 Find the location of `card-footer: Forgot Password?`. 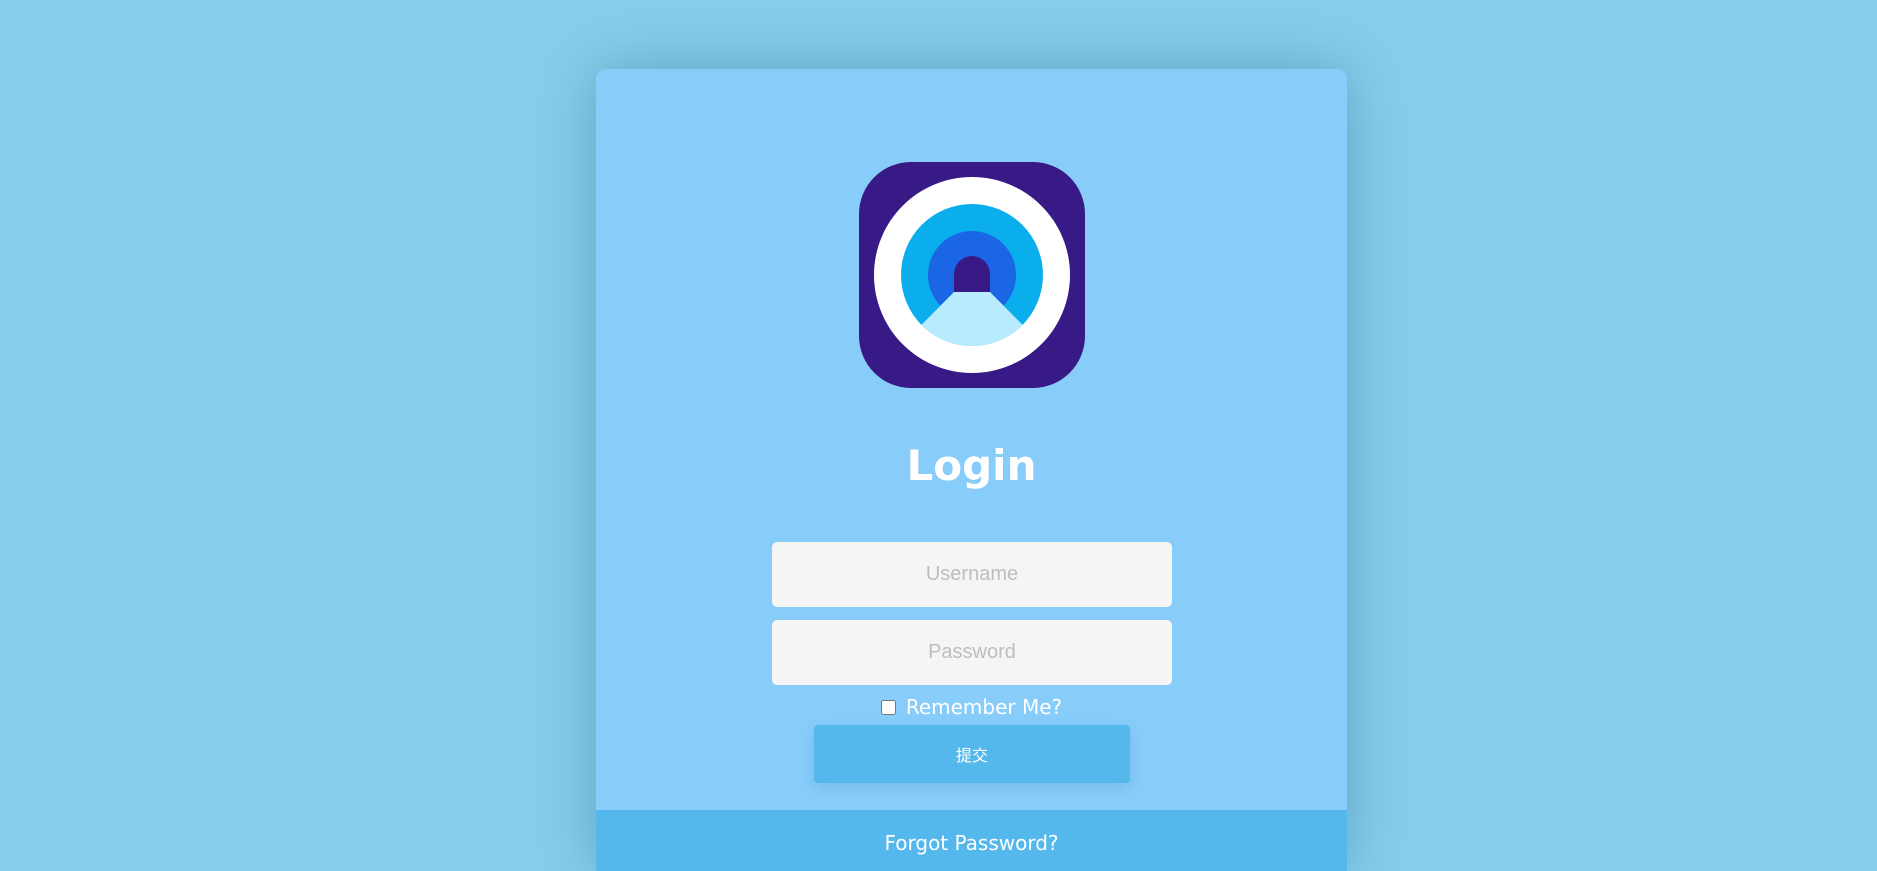

card-footer: Forgot Password? is located at coordinates (971, 840).